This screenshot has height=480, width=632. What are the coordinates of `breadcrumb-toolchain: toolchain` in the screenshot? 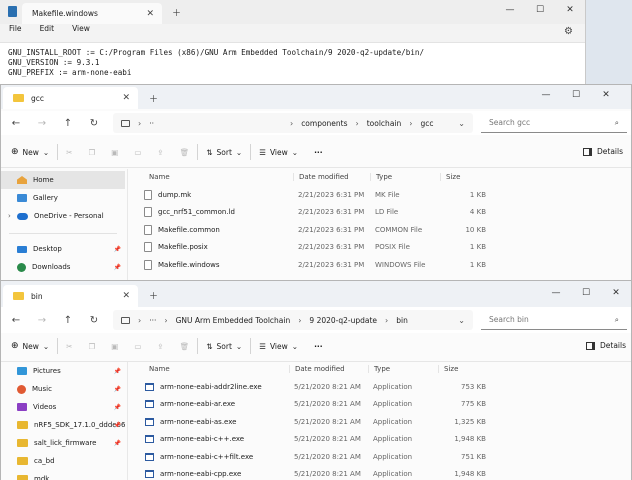 It's located at (384, 123).